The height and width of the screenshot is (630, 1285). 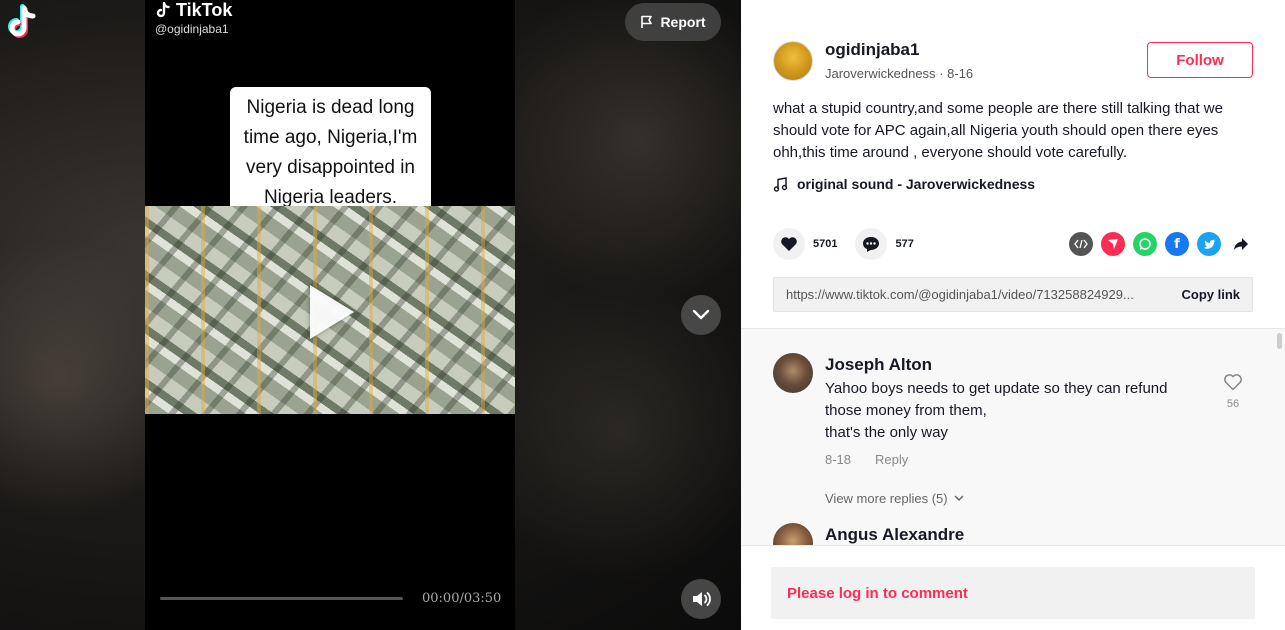 What do you see at coordinates (1233, 382) in the screenshot?
I see `heart-outline-icon` at bounding box center [1233, 382].